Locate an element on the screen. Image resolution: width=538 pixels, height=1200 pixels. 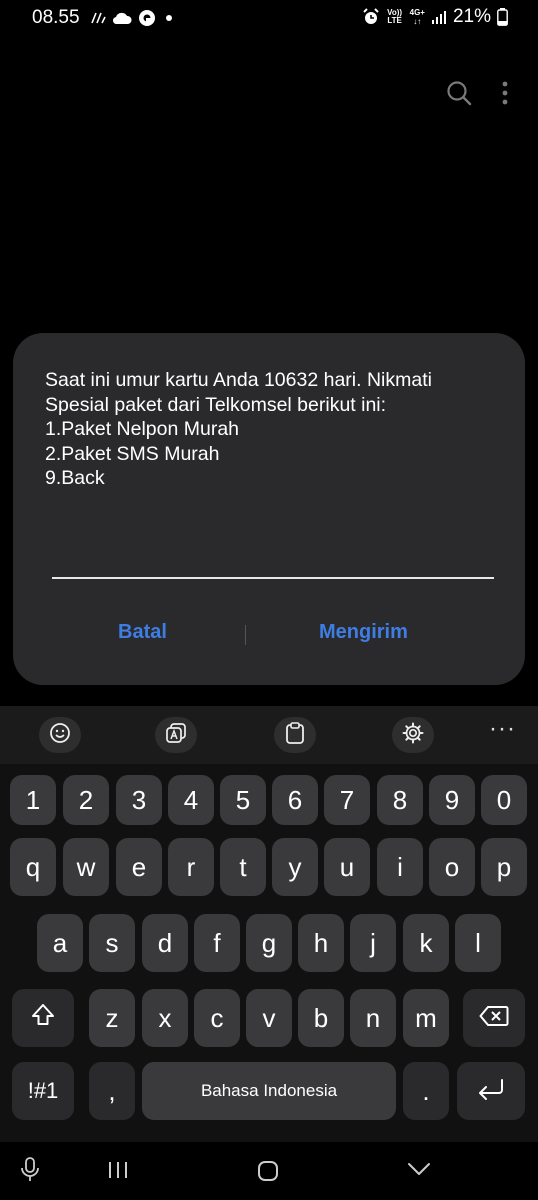
keyboard-toolbar: ··· is located at coordinates (269, 735).